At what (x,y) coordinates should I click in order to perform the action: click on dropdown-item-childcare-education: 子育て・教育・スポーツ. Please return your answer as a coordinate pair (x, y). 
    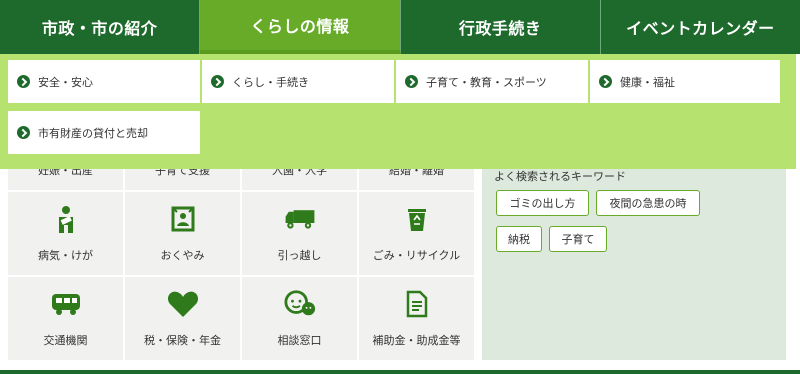
    Looking at the image, I should click on (492, 81).